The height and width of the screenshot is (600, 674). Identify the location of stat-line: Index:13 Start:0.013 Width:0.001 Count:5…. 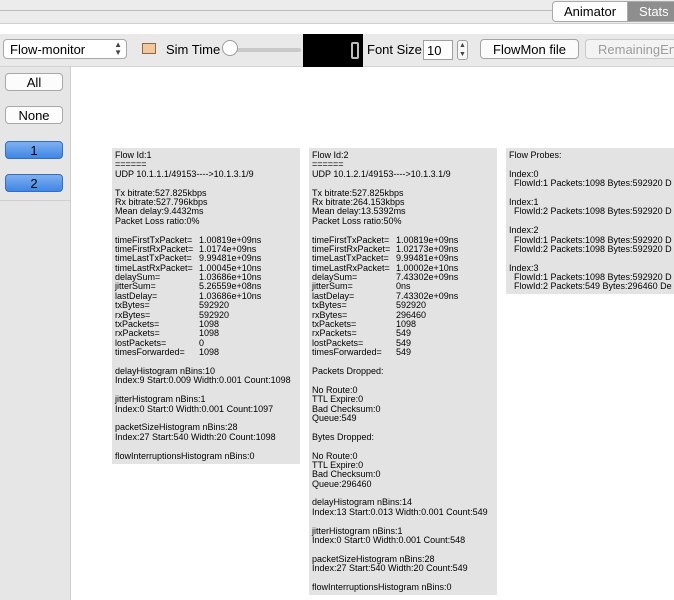
(400, 511).